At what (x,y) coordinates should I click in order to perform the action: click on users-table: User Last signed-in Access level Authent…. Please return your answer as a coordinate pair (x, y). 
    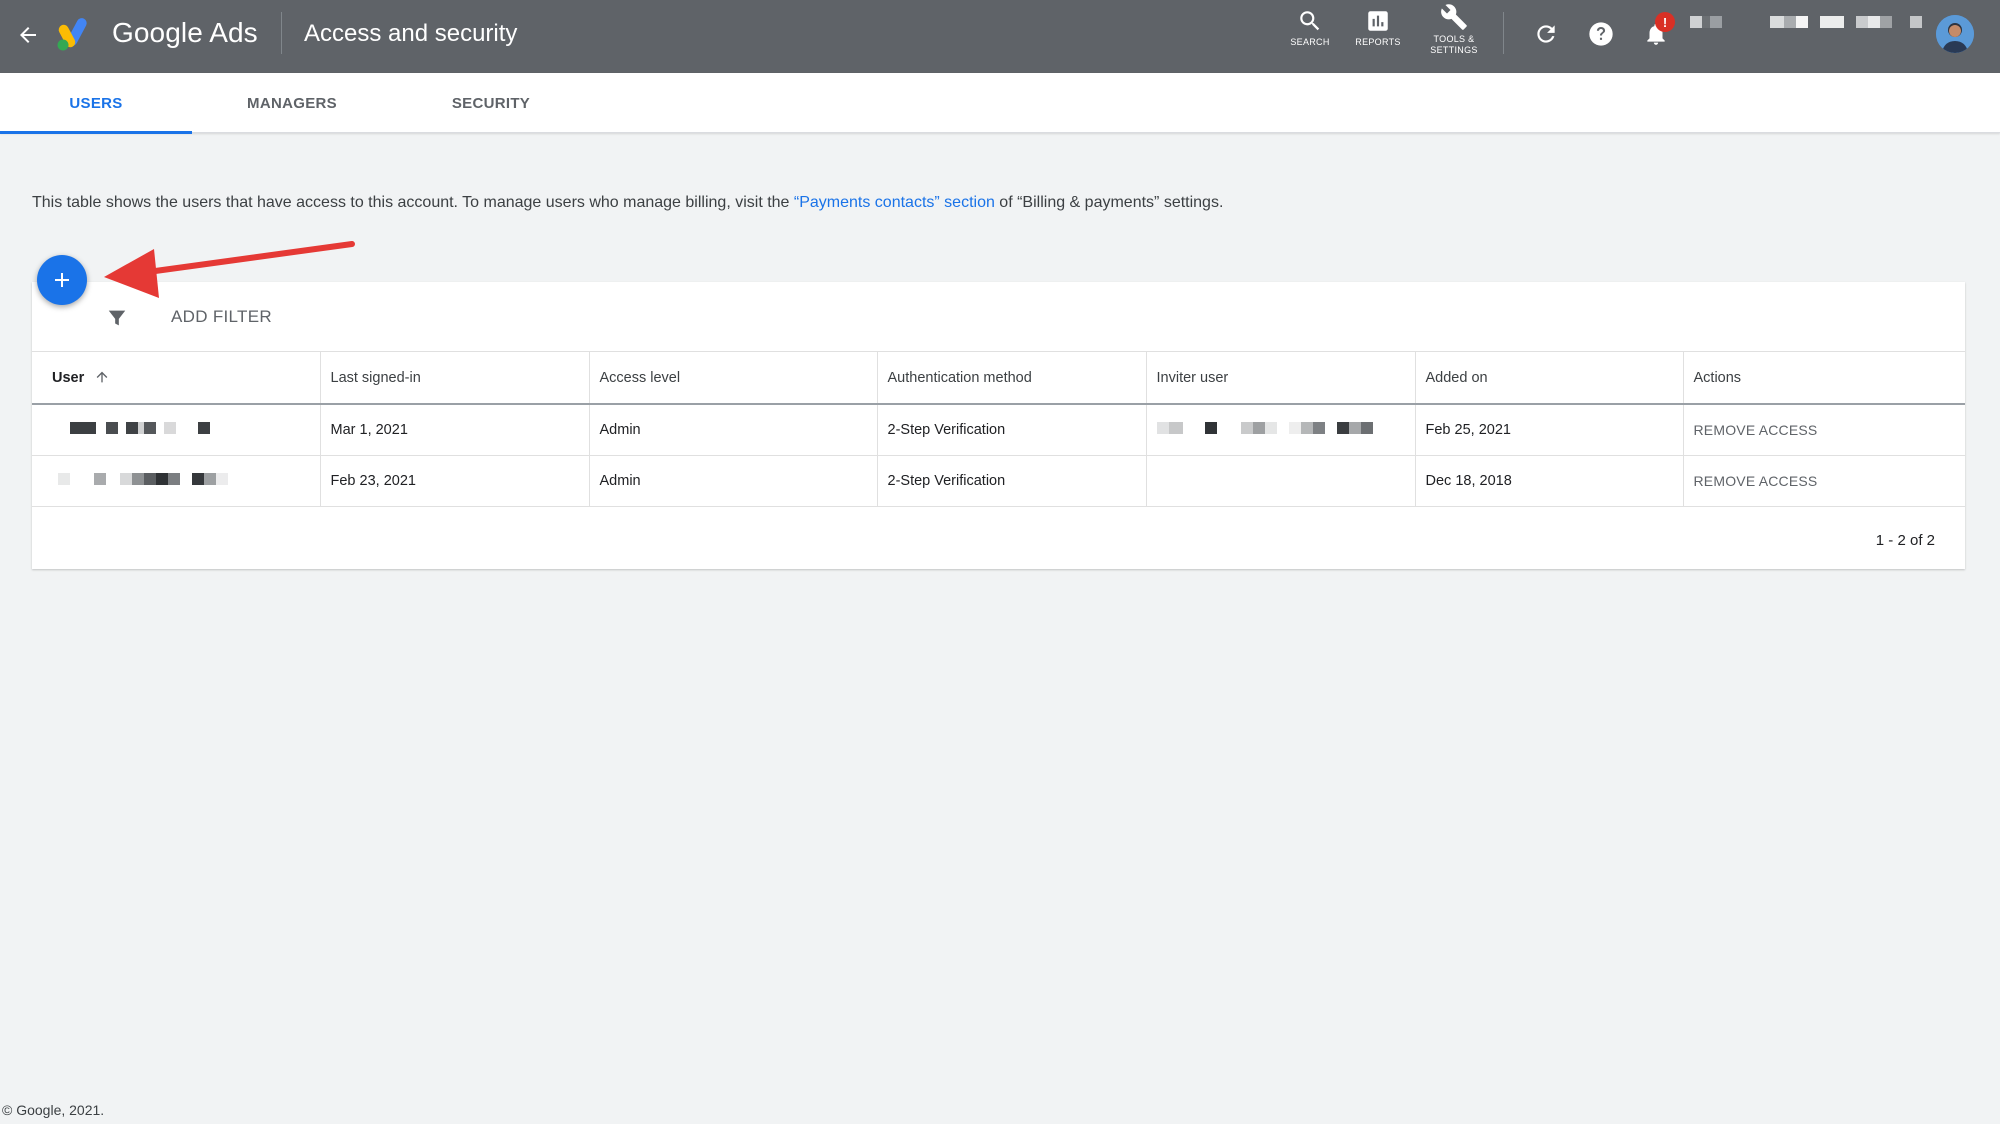
    Looking at the image, I should click on (998, 429).